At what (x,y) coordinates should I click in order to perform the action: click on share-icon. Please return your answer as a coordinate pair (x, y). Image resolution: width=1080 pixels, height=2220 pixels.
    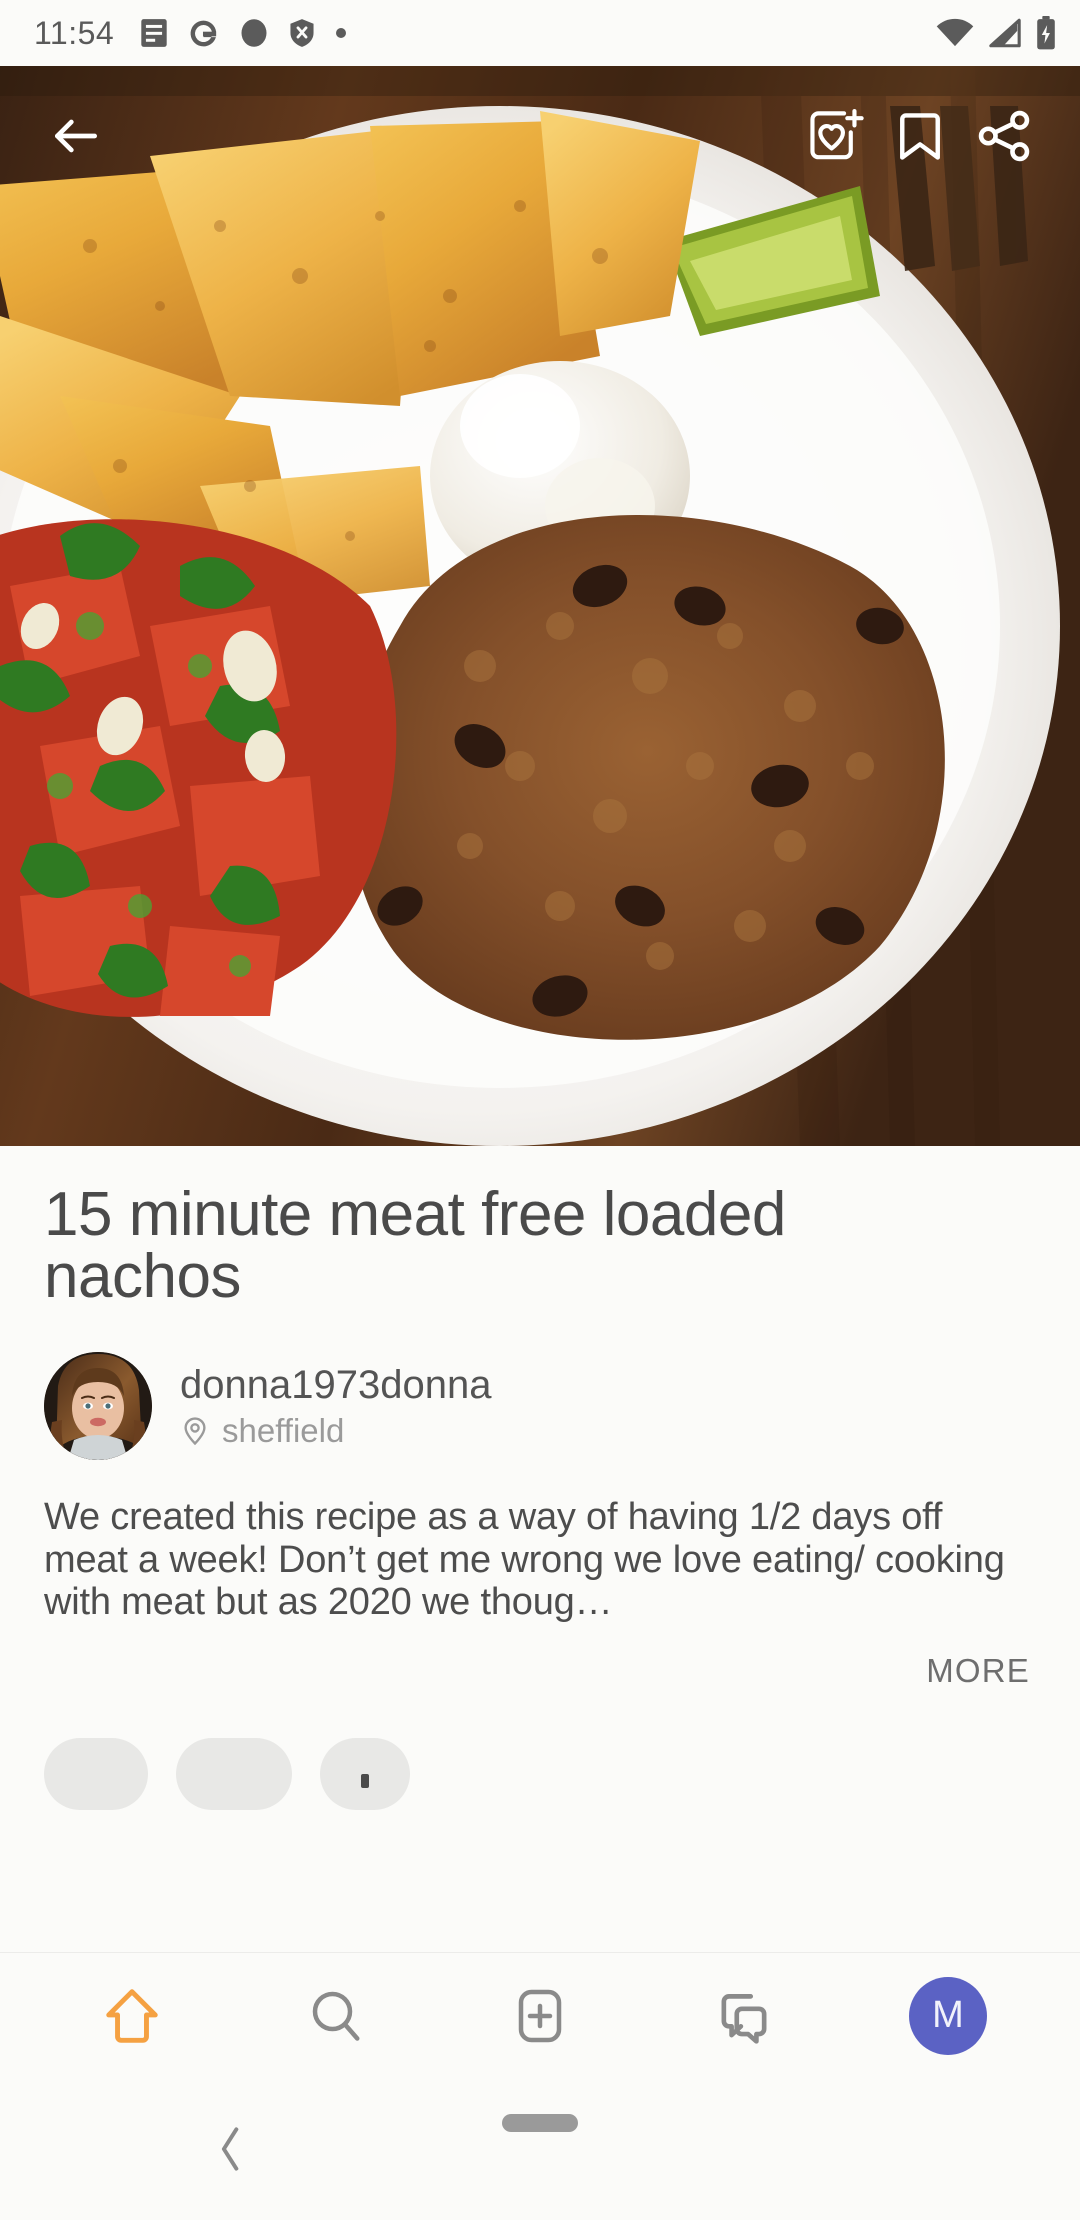
    Looking at the image, I should click on (1004, 136).